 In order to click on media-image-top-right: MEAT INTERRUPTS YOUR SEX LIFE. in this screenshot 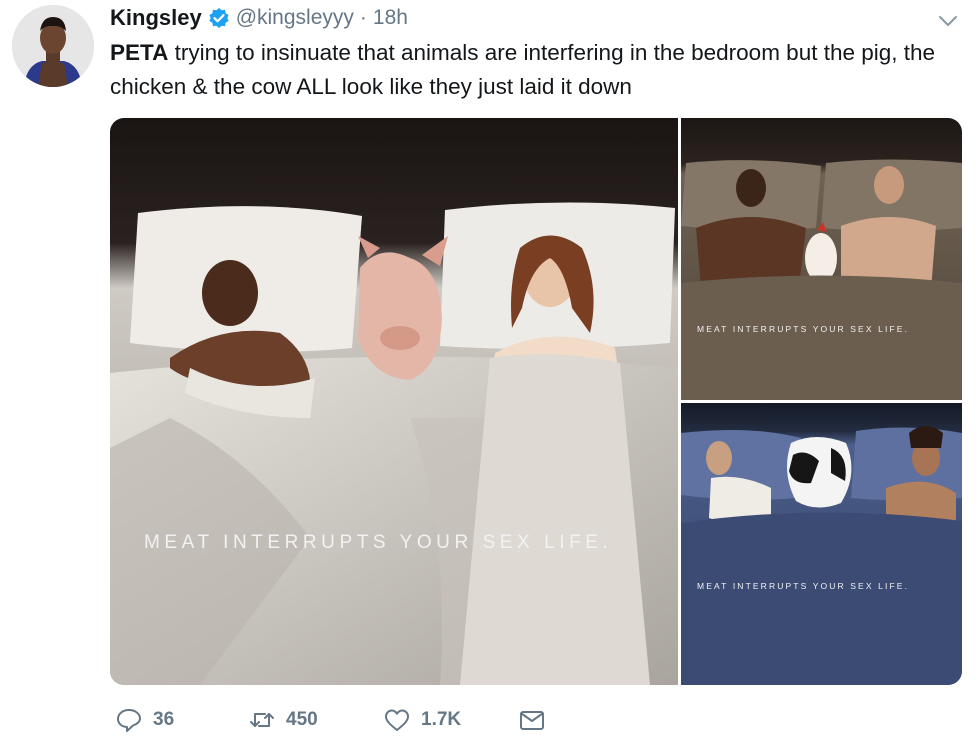, I will do `click(821, 259)`.